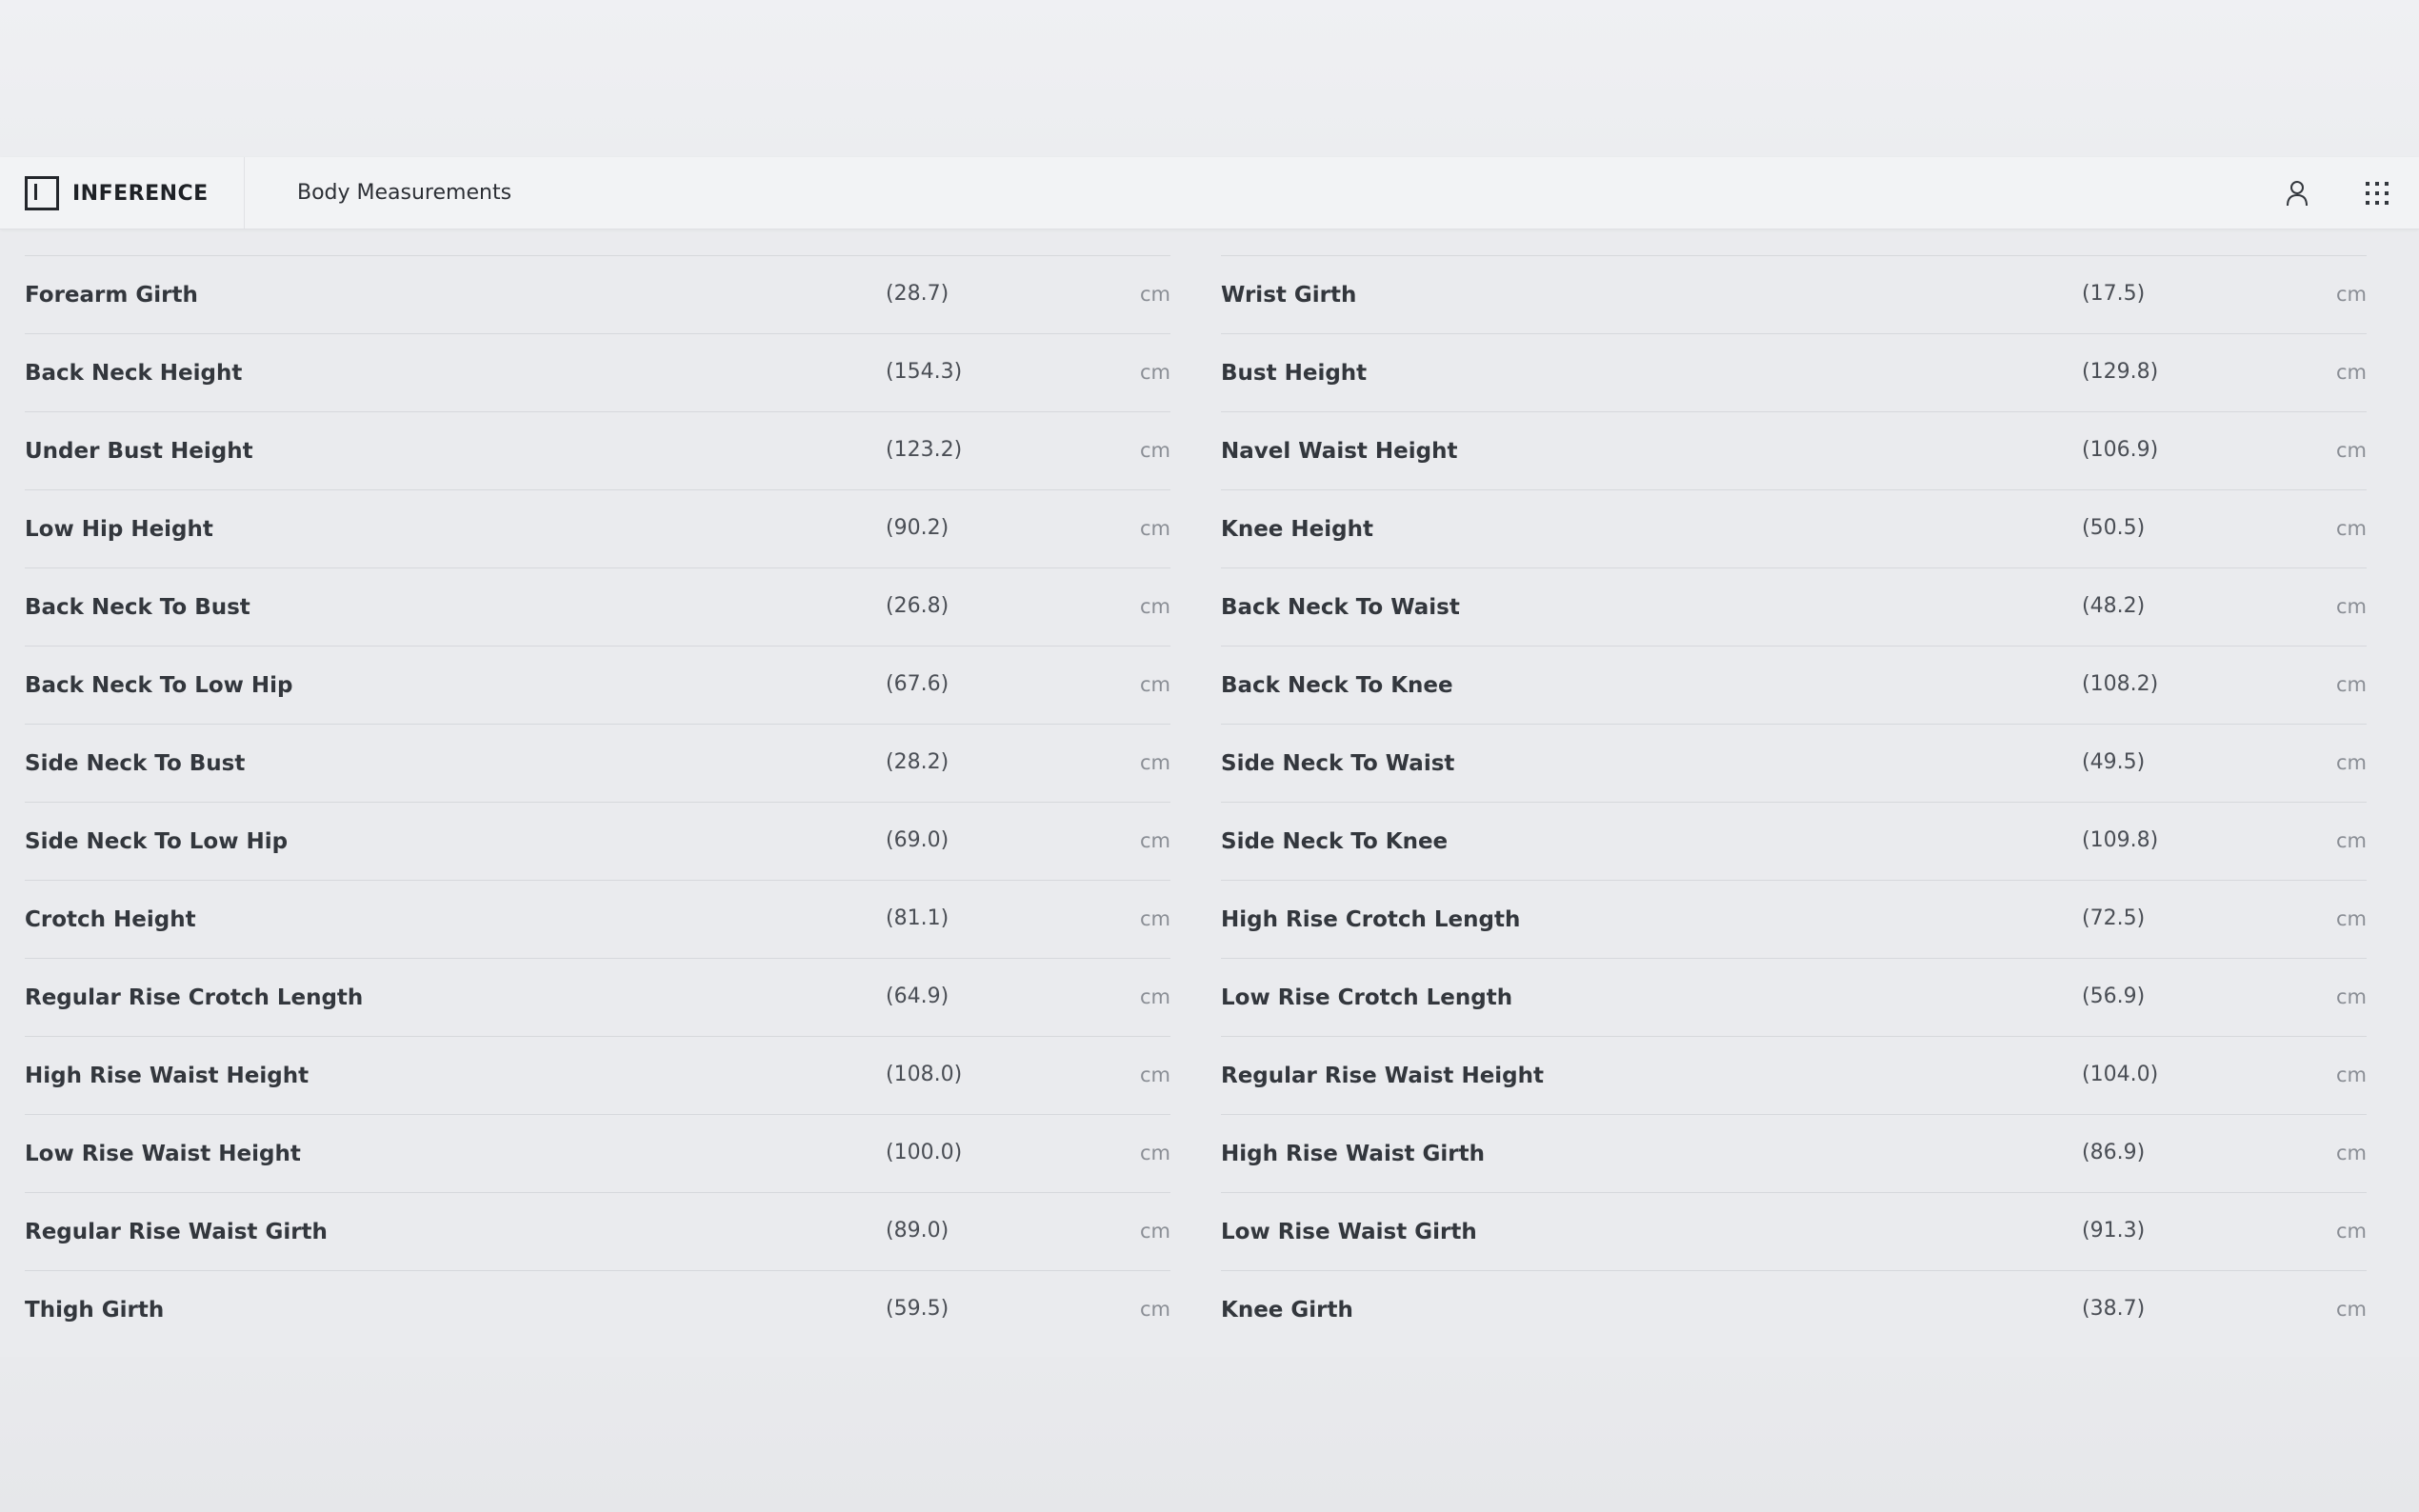 Image resolution: width=2419 pixels, height=1512 pixels. What do you see at coordinates (1353, 1154) in the screenshot?
I see `measurement-label: High Rise Waist Girth` at bounding box center [1353, 1154].